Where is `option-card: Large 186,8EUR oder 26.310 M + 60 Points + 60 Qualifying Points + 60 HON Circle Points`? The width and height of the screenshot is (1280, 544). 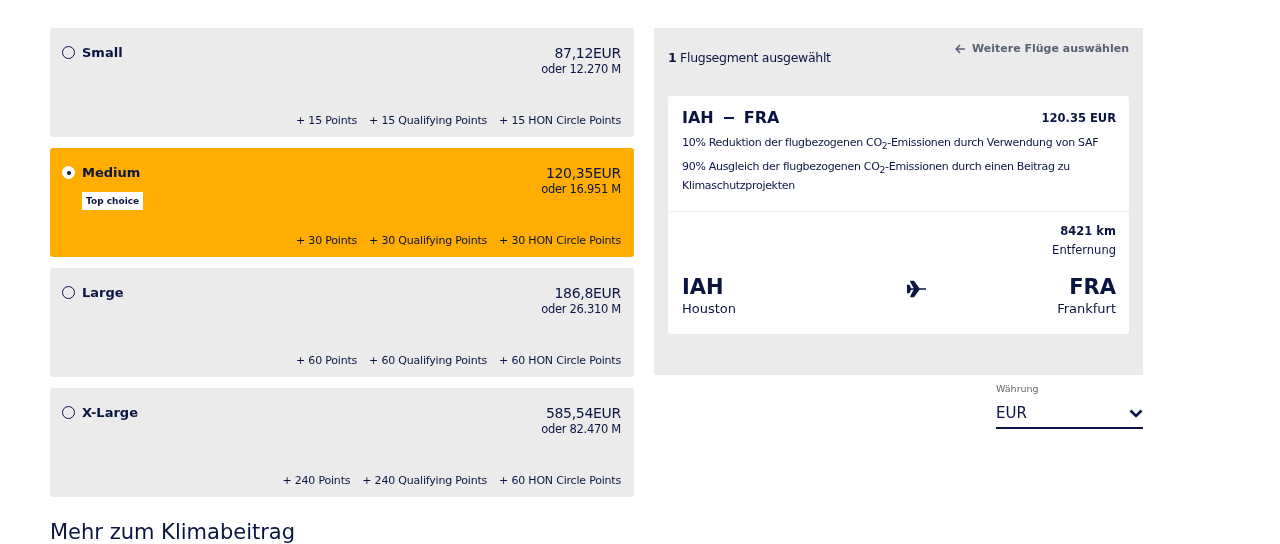 option-card: Large 186,8EUR oder 26.310 M + 60 Points + 60 Qualifying Points + 60 HON Circle Points is located at coordinates (342, 322).